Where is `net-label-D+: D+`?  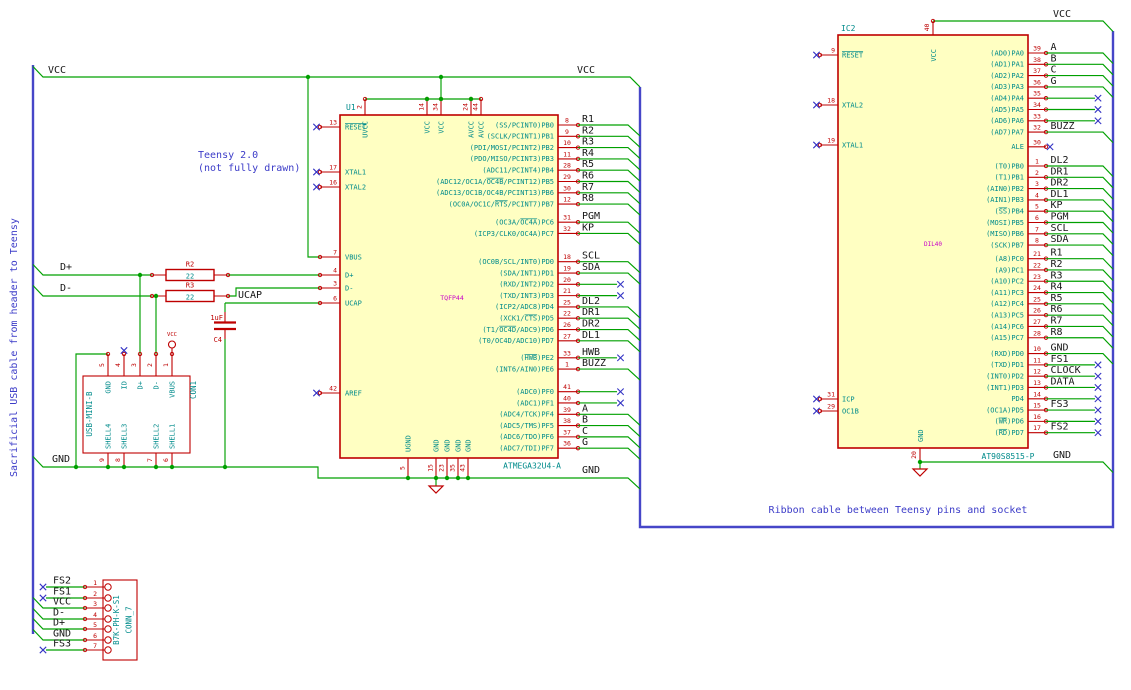 net-label-D+: D+ is located at coordinates (59, 623).